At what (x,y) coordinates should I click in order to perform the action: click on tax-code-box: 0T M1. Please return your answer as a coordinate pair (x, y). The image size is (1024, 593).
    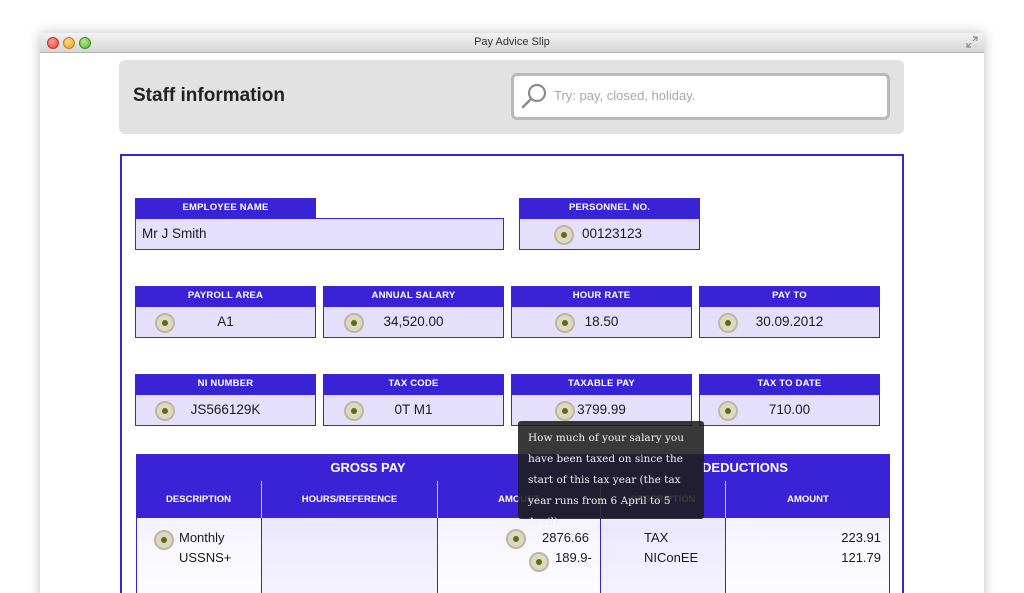
    Looking at the image, I should click on (413, 410).